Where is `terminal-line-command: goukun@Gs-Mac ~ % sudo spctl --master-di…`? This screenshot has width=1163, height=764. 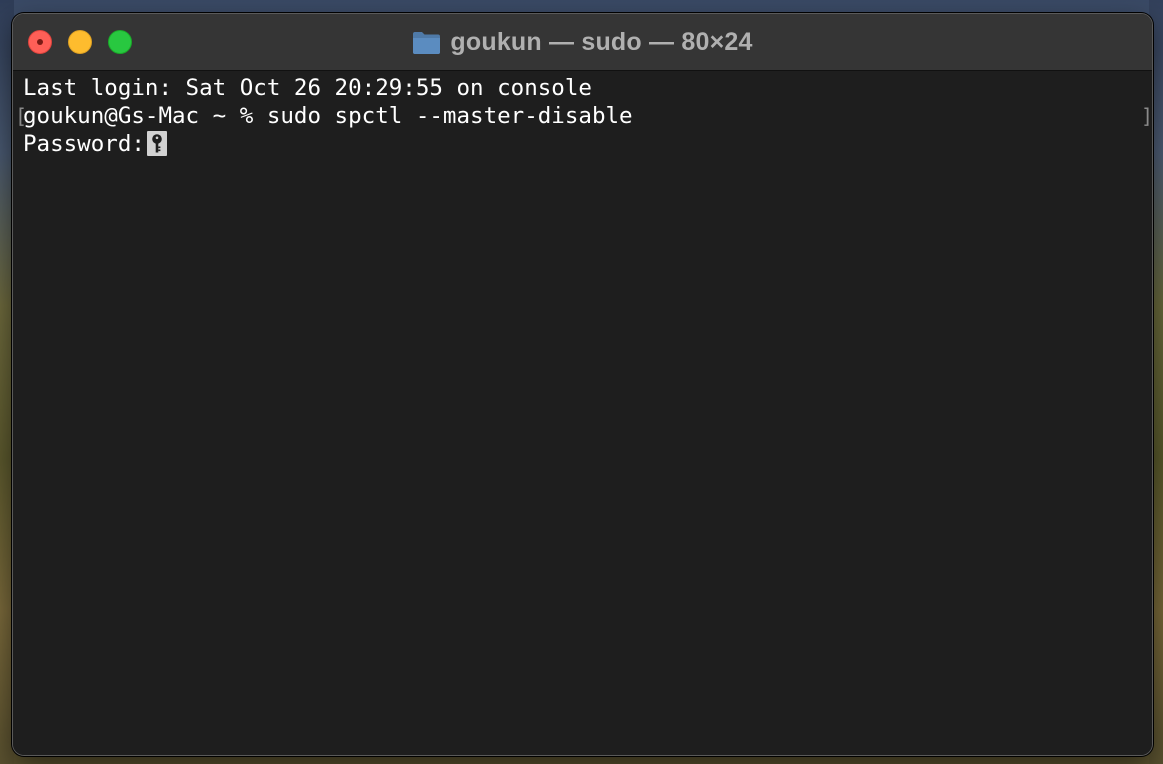
terminal-line-command: goukun@Gs-Mac ~ % sudo spctl --master-di… is located at coordinates (328, 116).